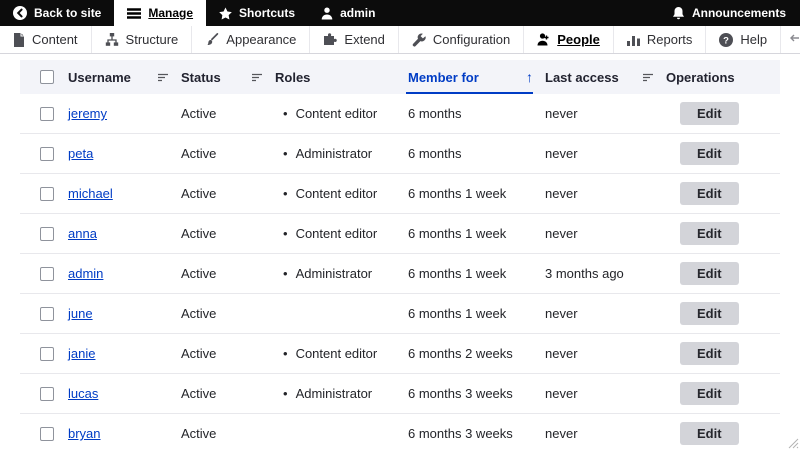 The height and width of the screenshot is (450, 800). What do you see at coordinates (738, 13) in the screenshot?
I see `announcements-label: Announcements` at bounding box center [738, 13].